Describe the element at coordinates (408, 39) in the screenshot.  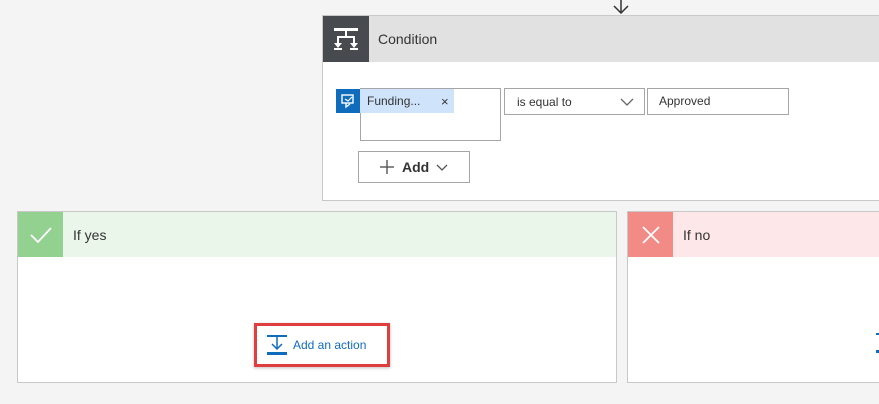
I see `condition-title: Condition` at that location.